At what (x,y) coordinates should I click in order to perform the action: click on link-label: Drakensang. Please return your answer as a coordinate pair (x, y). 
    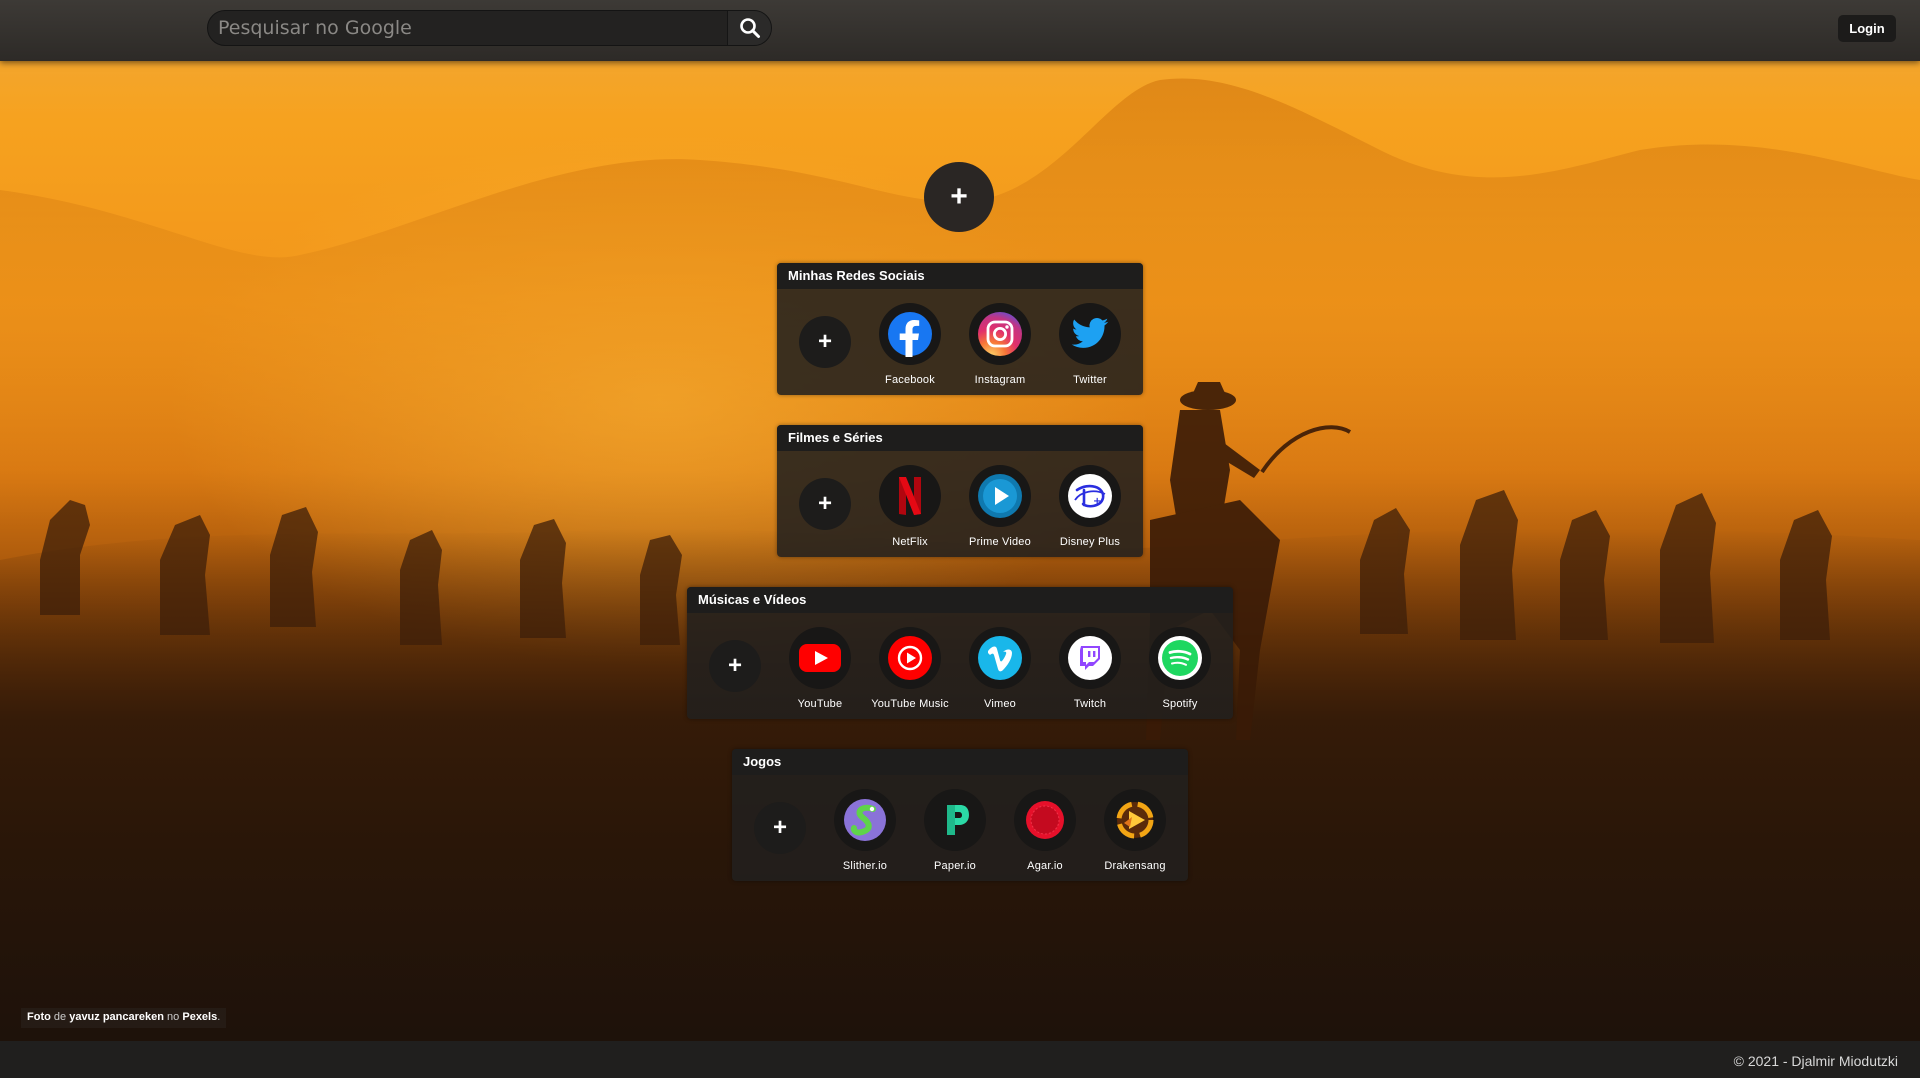
    Looking at the image, I should click on (1135, 866).